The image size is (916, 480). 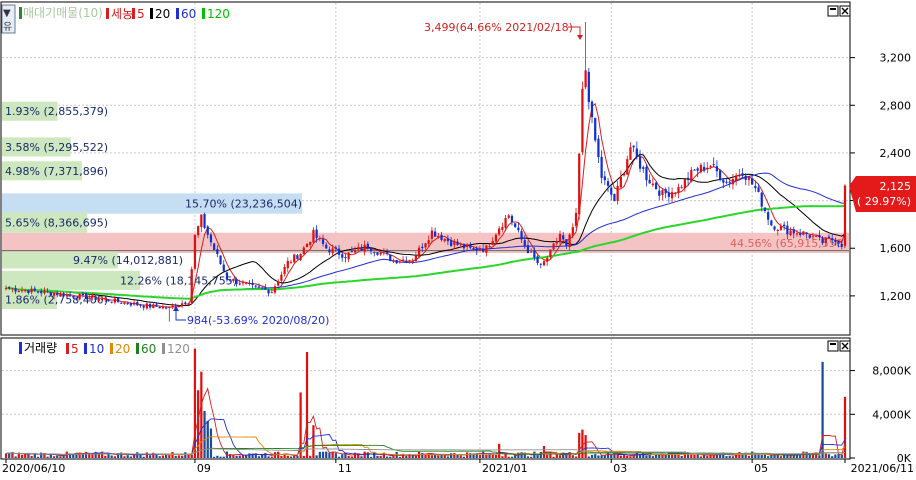 What do you see at coordinates (20, 348) in the screenshot?
I see `volume-legend-marker` at bounding box center [20, 348].